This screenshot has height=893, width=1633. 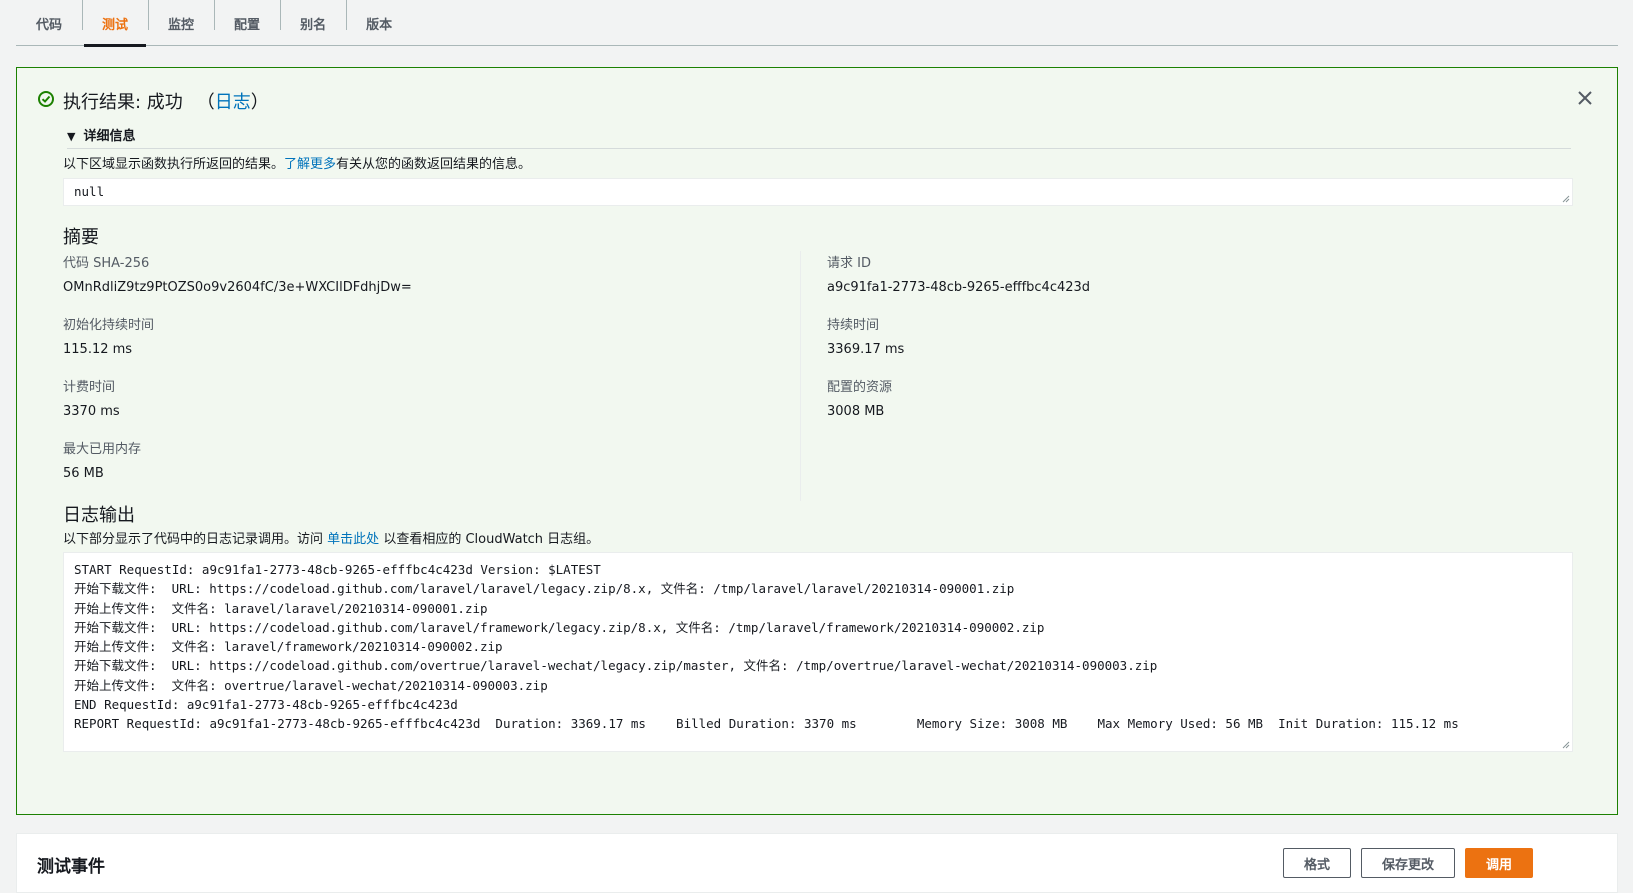 What do you see at coordinates (46, 99) in the screenshot?
I see `check-circle-icon` at bounding box center [46, 99].